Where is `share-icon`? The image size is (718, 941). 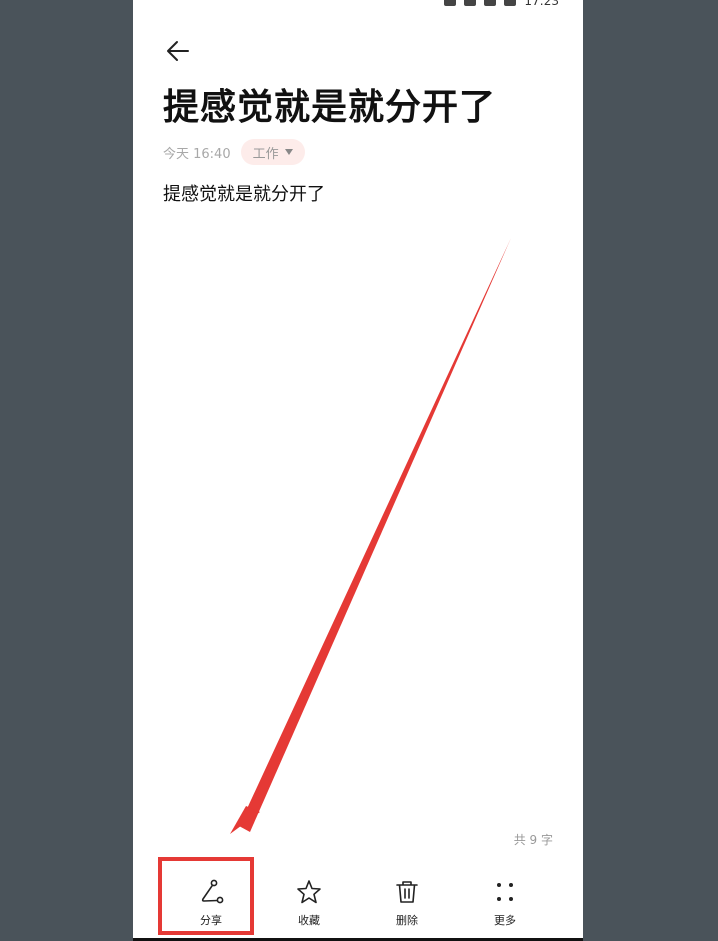 share-icon is located at coordinates (212, 891).